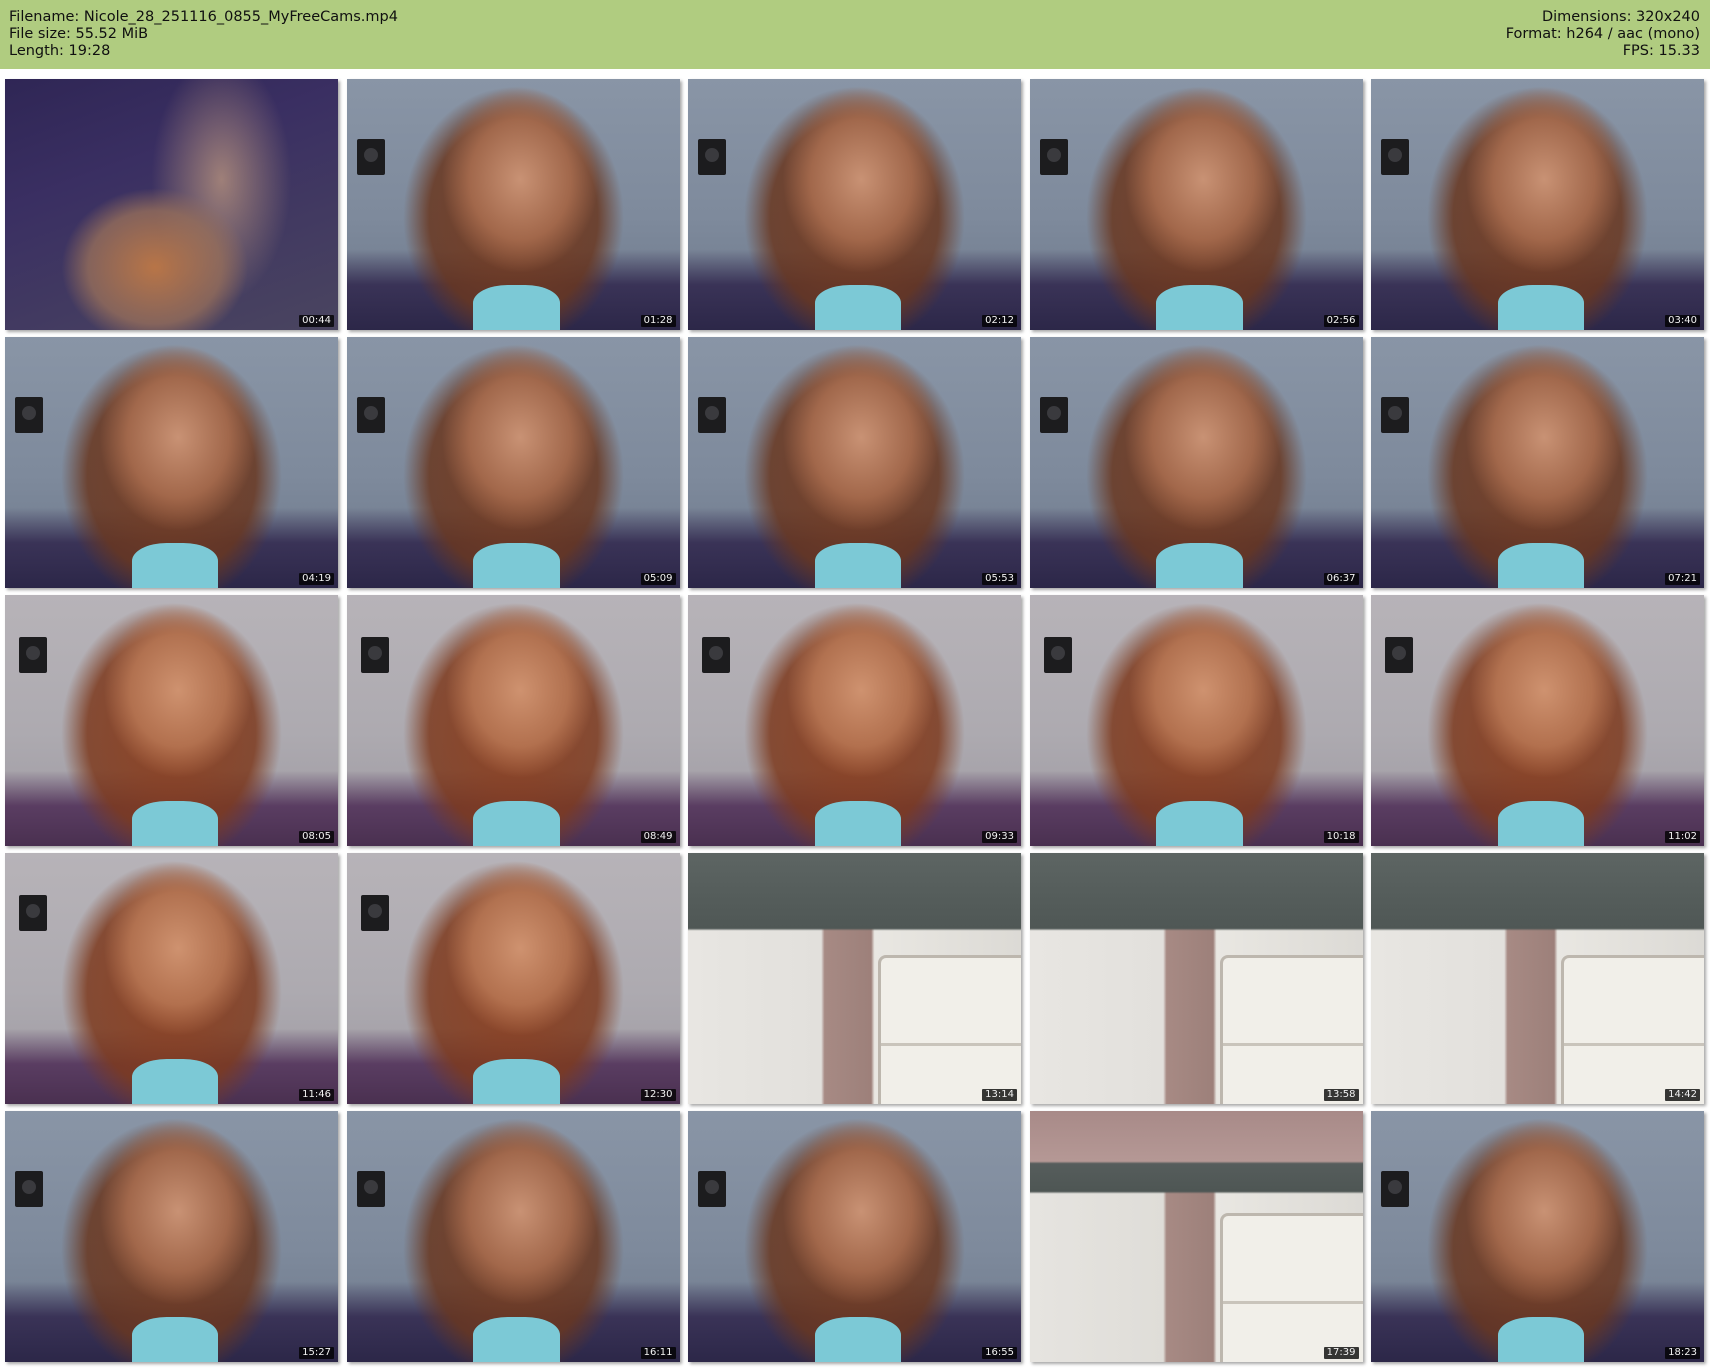  I want to click on timestamp-label: 10:18, so click(1341, 837).